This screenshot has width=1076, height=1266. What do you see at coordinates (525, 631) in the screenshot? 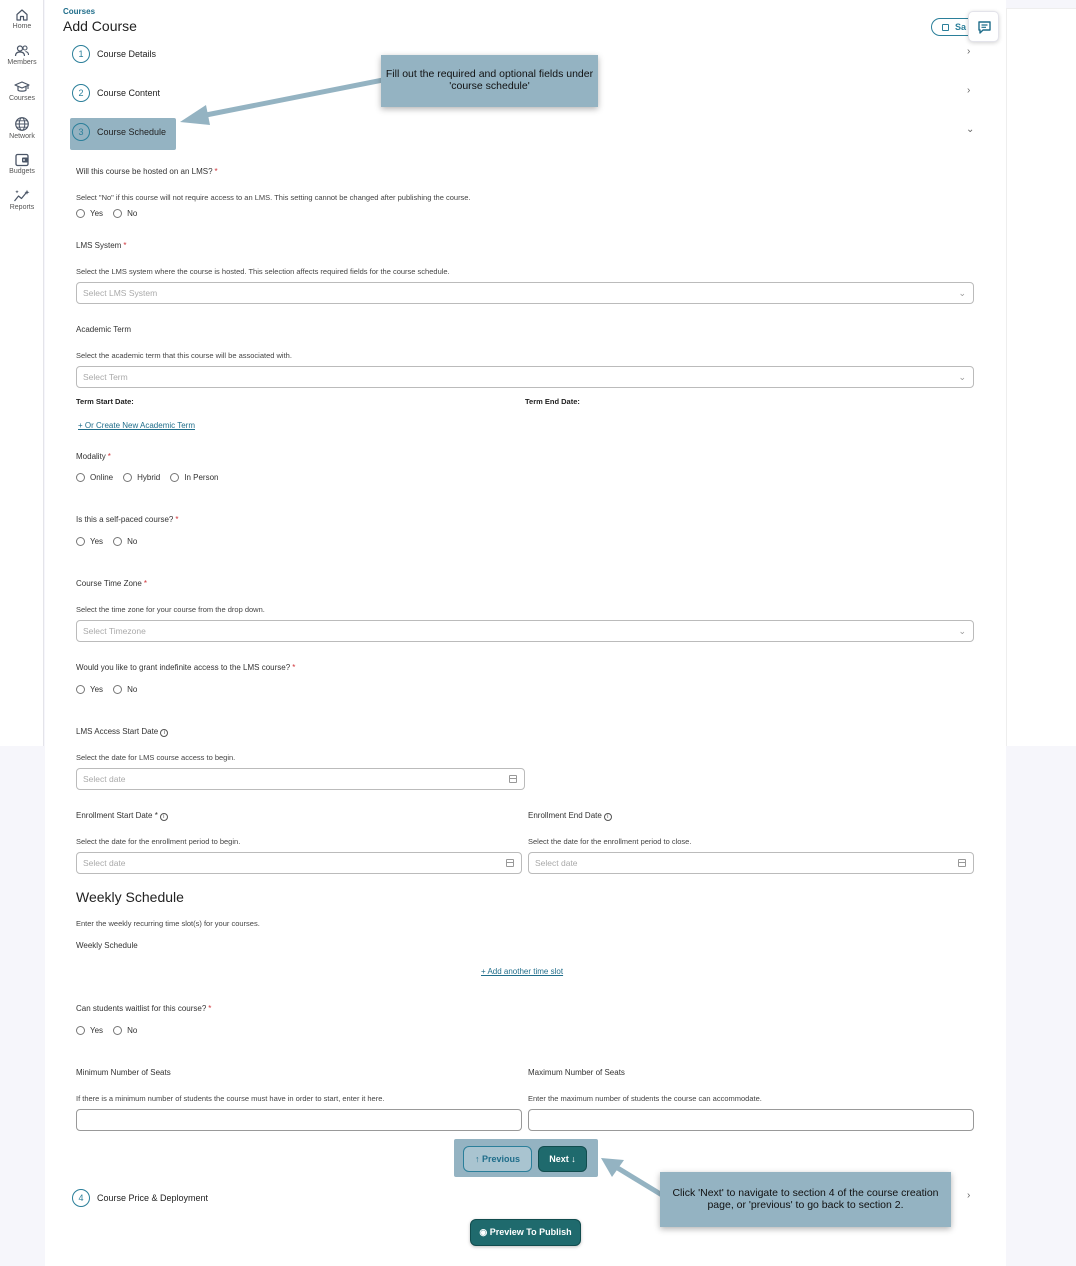
I see `time-zone-select: Select Timezone ⌄` at bounding box center [525, 631].